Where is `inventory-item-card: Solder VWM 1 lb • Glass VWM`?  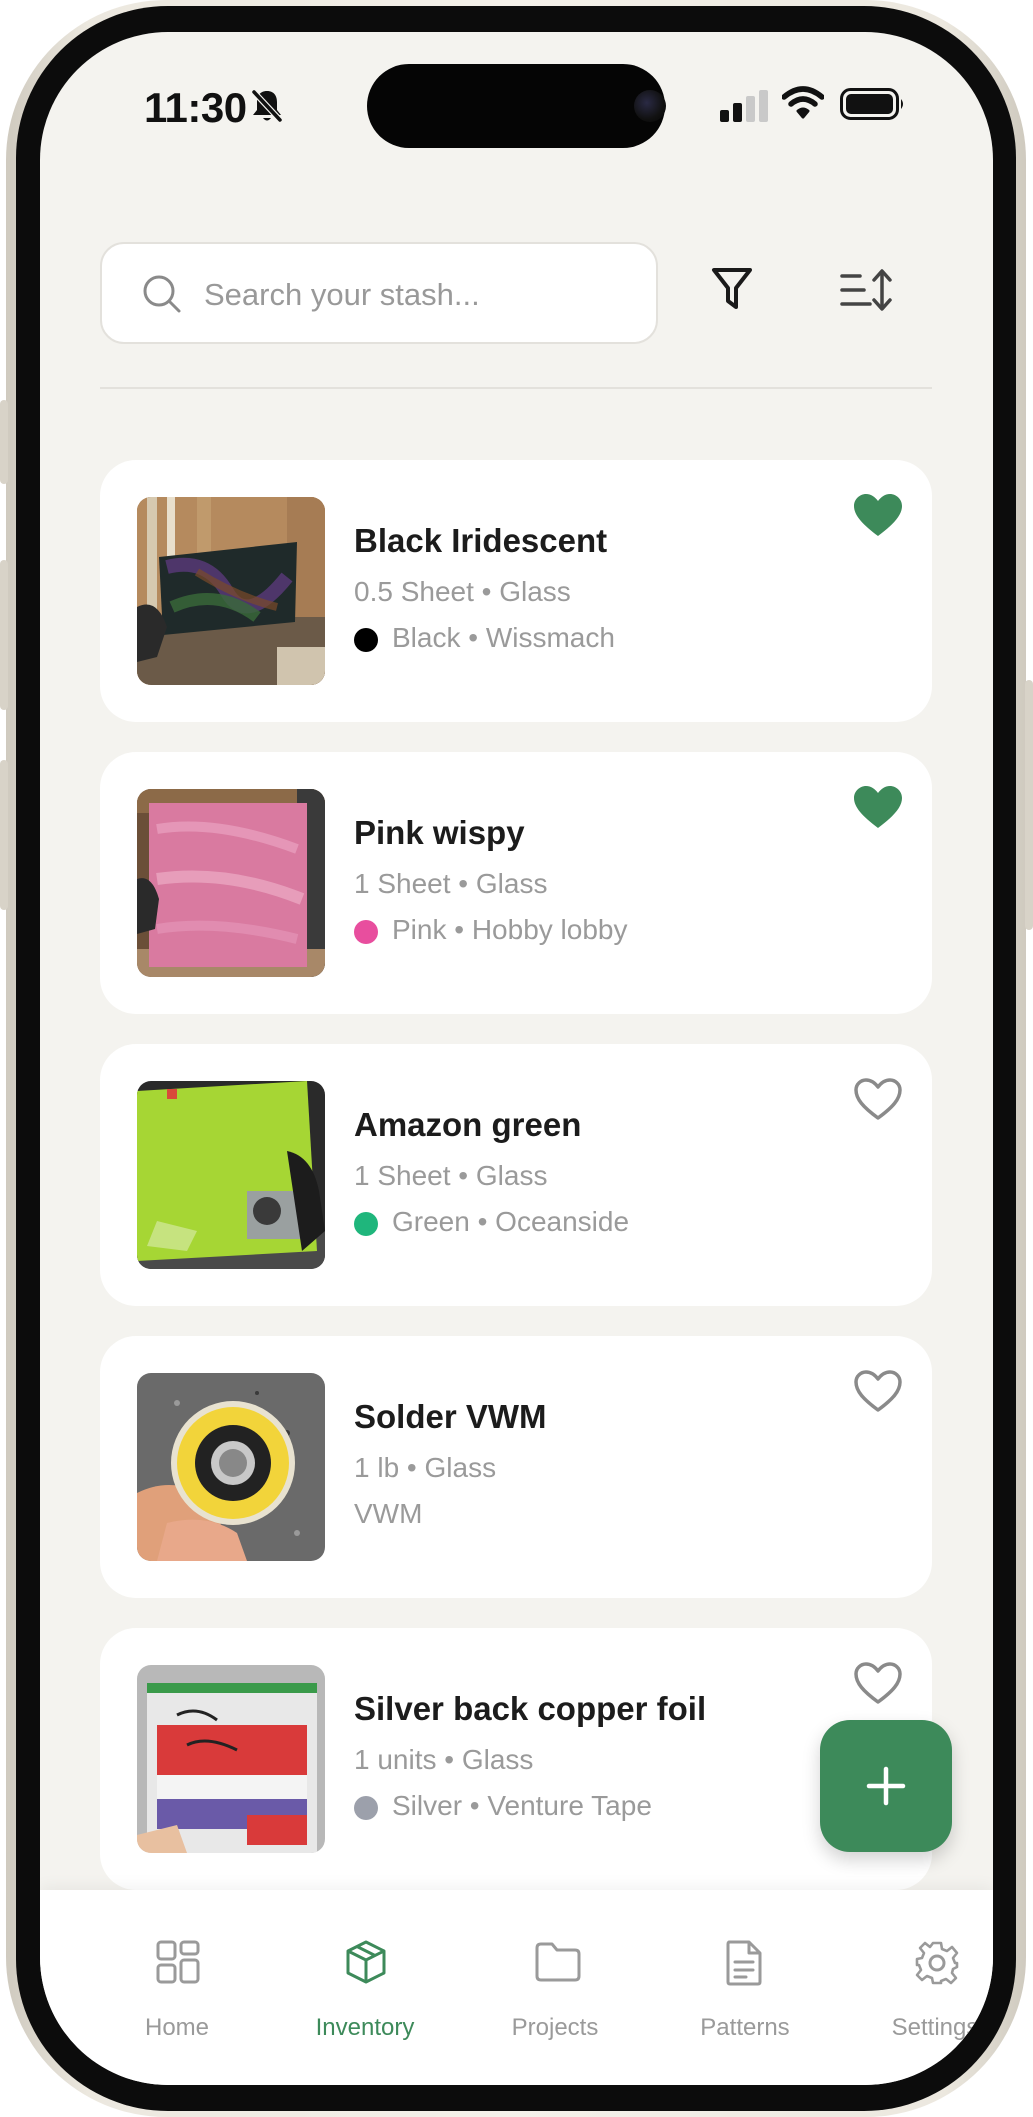
inventory-item-card: Solder VWM 1 lb • Glass VWM is located at coordinates (516, 1467).